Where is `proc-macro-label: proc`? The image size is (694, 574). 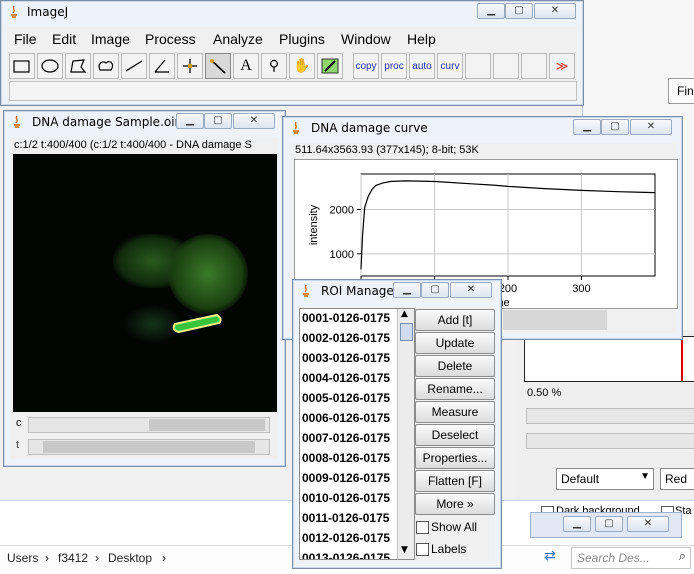
proc-macro-label: proc is located at coordinates (394, 66).